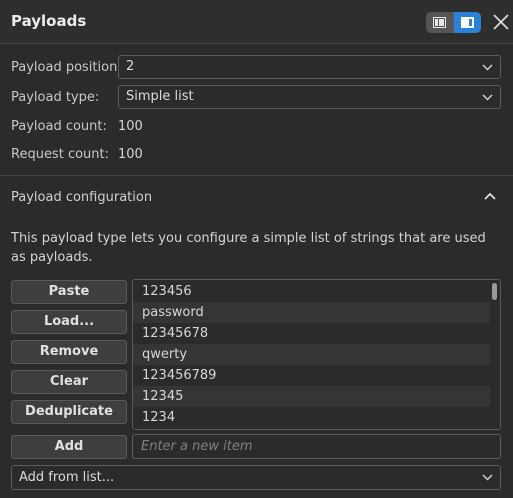 The width and height of the screenshot is (513, 498). What do you see at coordinates (81, 197) in the screenshot?
I see `payload-configuration-title: Payload configuration` at bounding box center [81, 197].